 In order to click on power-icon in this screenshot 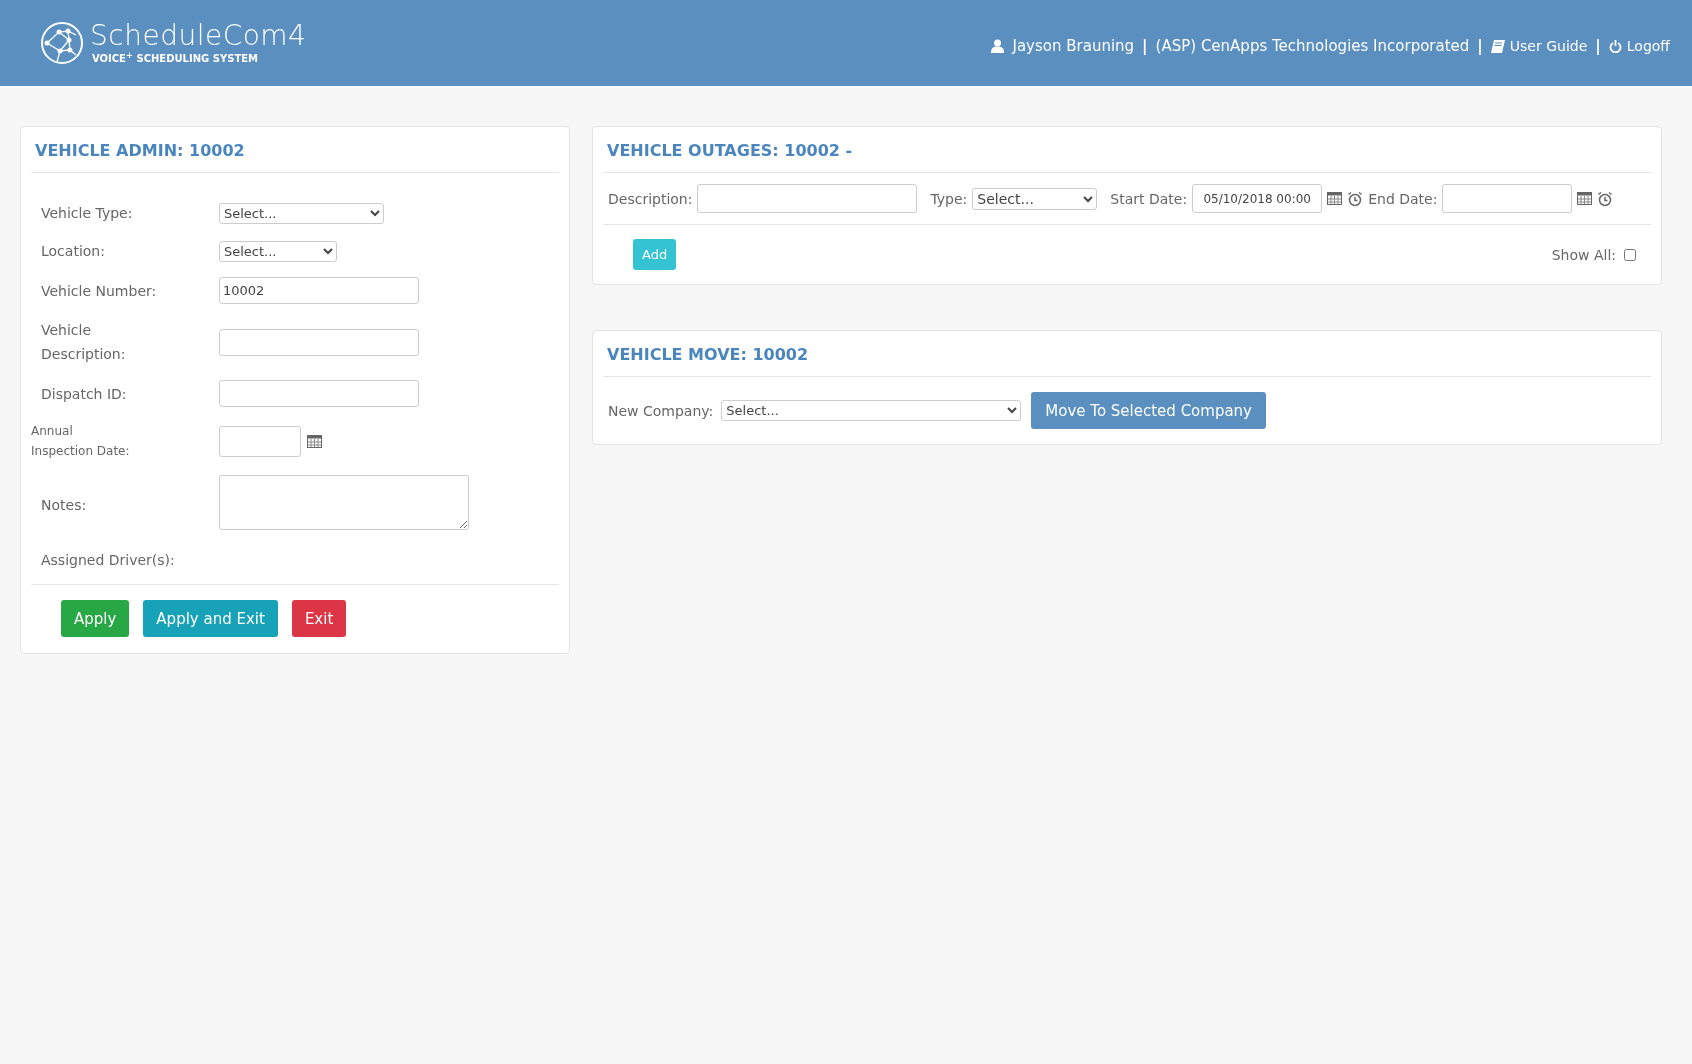, I will do `click(1615, 46)`.